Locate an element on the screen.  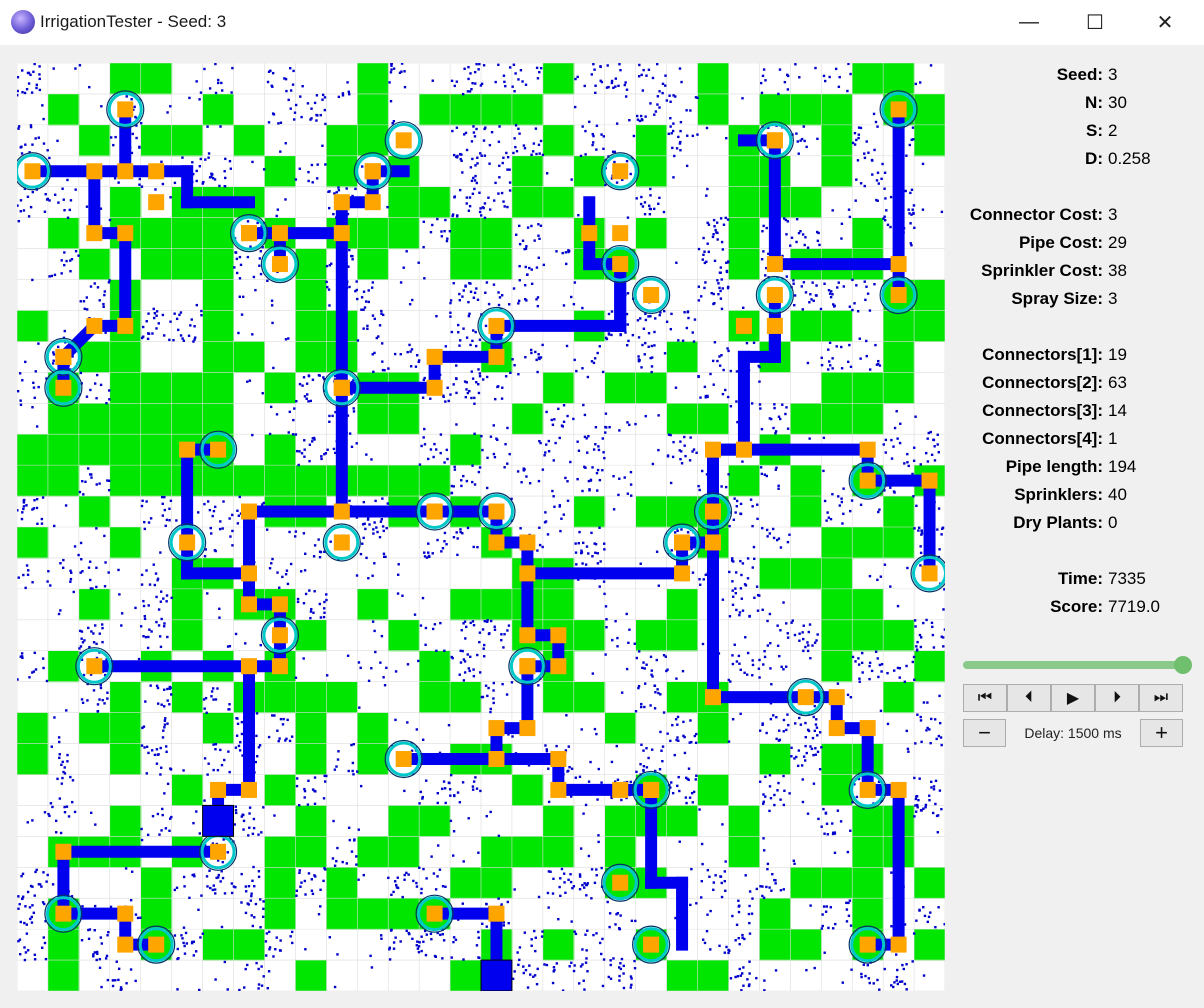
stat-connectors-3: Connectors[3]: 14 is located at coordinates (1038, 411).